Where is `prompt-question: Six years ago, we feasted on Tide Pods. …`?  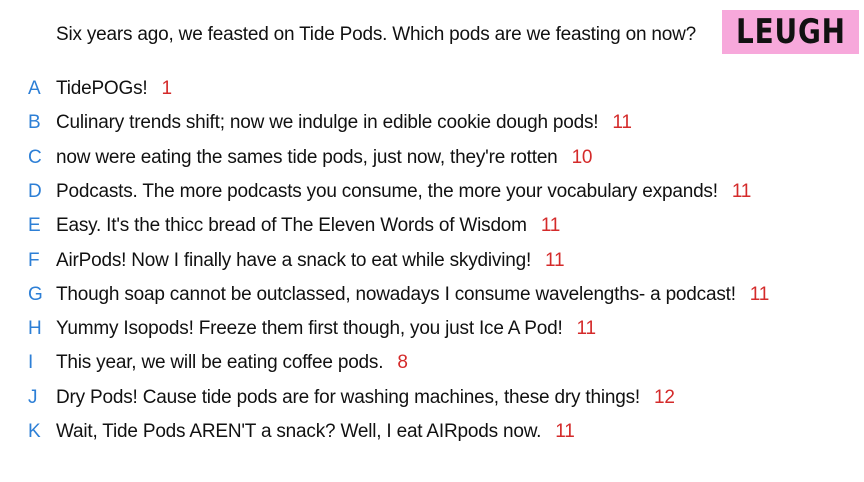 prompt-question: Six years ago, we feasted on Tide Pods. … is located at coordinates (376, 34).